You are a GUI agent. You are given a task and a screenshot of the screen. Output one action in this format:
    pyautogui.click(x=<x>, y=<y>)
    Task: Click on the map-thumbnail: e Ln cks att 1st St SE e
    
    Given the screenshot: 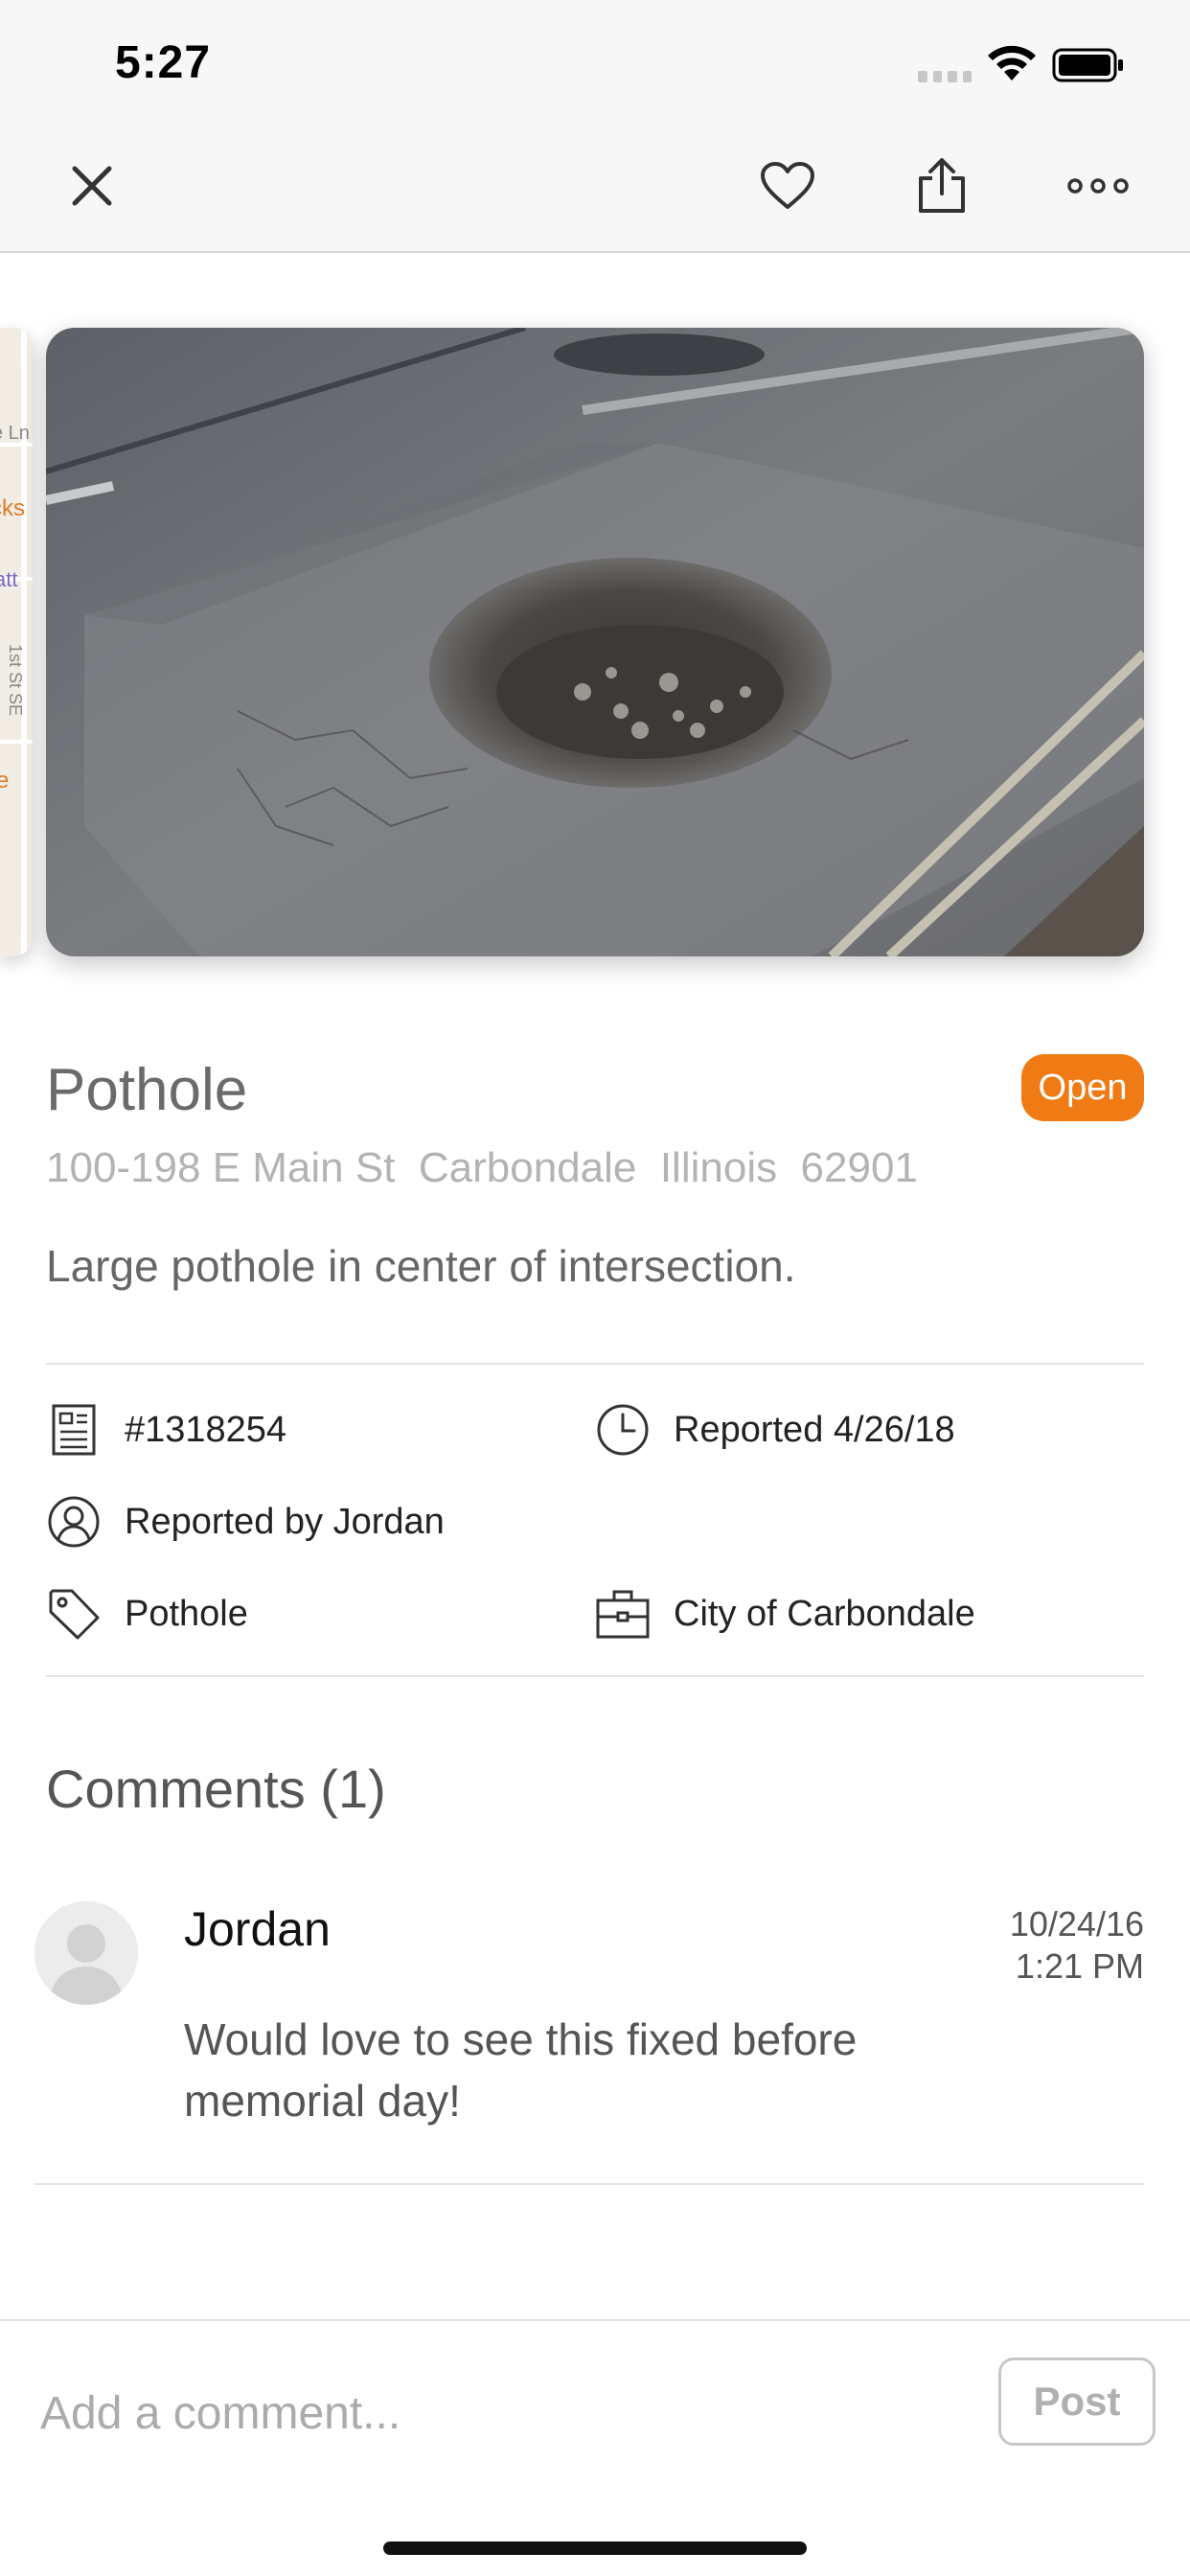 What is the action you would take?
    pyautogui.click(x=16, y=642)
    